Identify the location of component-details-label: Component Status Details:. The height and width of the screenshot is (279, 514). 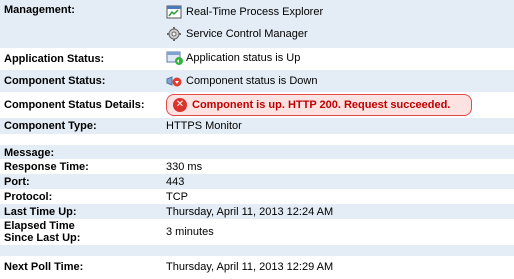
(74, 105).